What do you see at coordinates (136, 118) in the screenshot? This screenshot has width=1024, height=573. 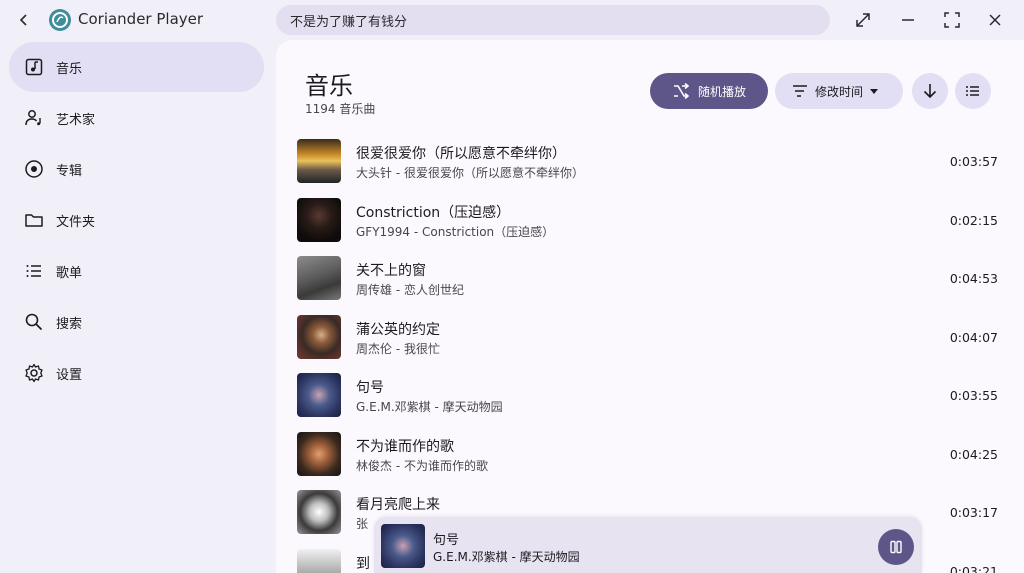 I see `sidebar-item-artists: 艺术家` at bounding box center [136, 118].